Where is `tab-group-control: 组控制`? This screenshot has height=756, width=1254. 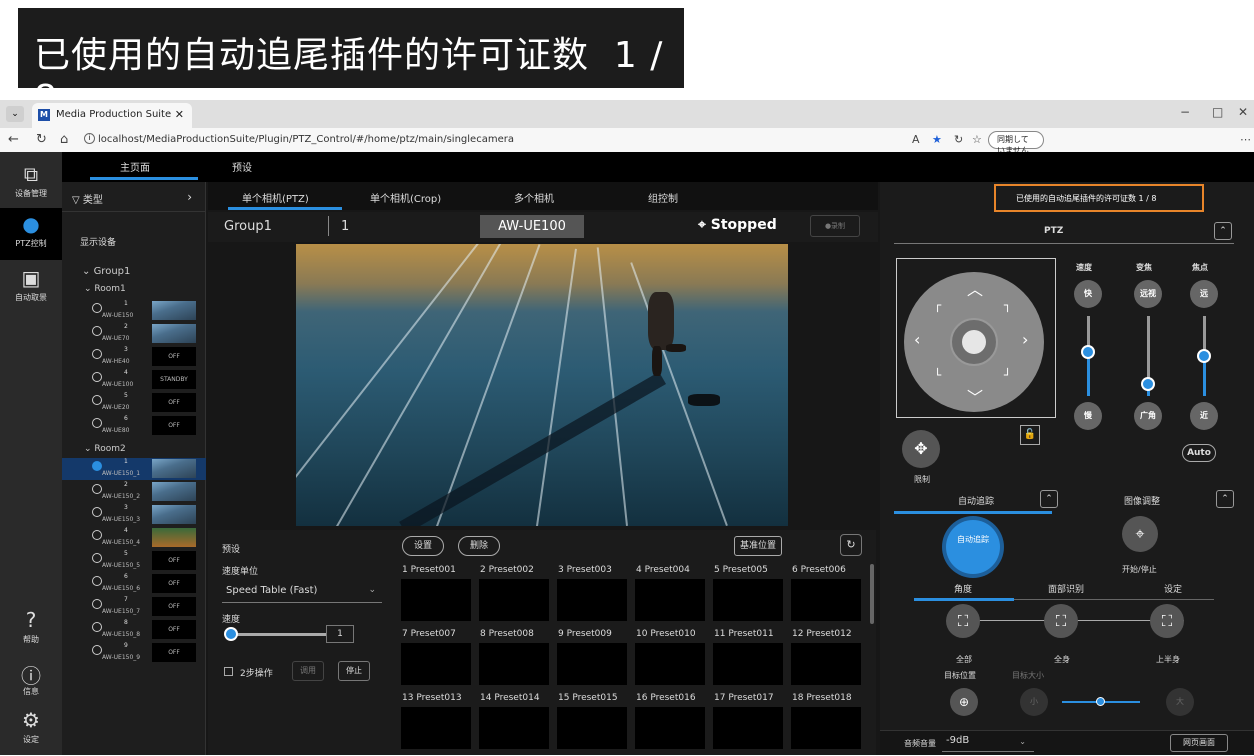 tab-group-control: 组控制 is located at coordinates (663, 197).